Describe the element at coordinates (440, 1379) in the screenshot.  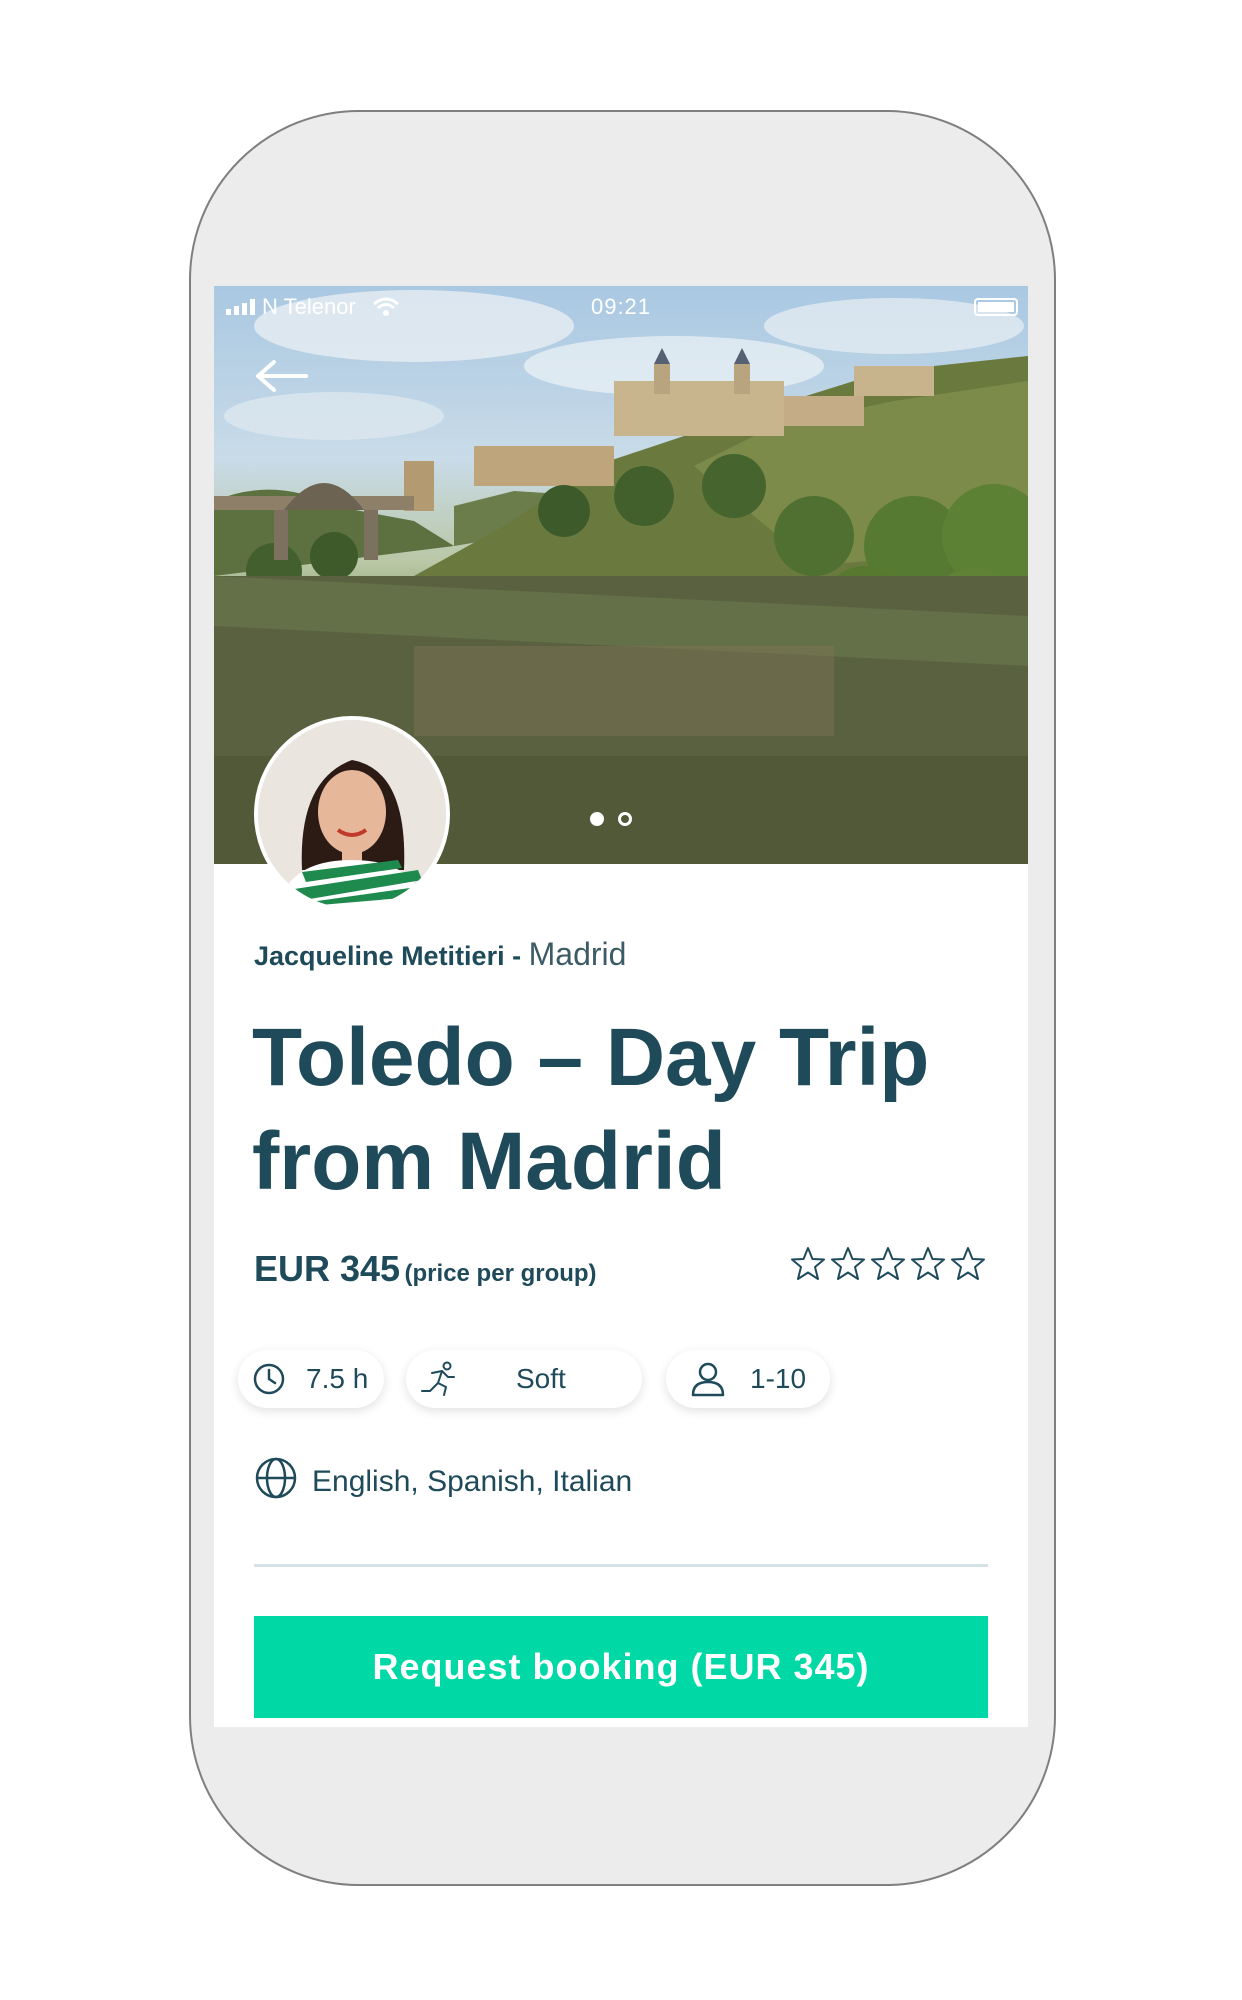
I see `running-person-icon` at that location.